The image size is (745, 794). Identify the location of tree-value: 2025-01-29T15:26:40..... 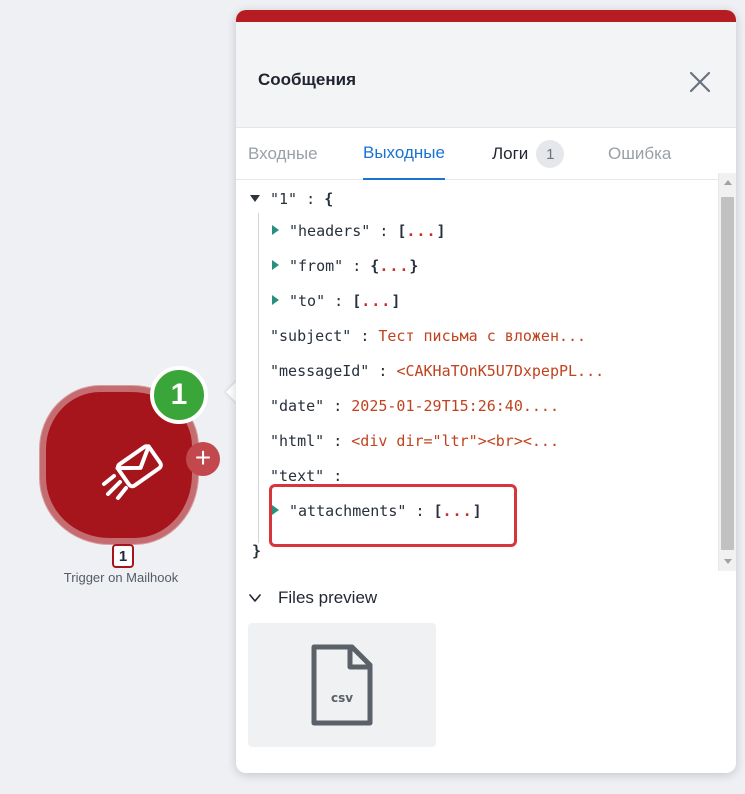
(455, 406).